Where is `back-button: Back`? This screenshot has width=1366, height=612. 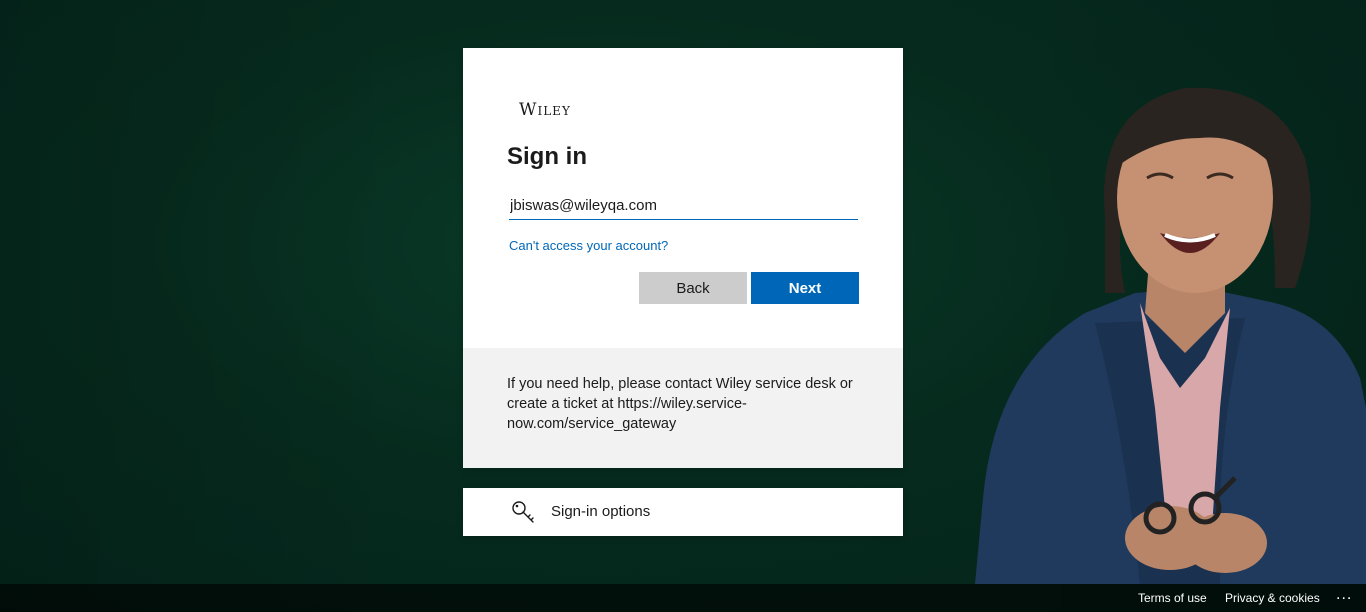
back-button: Back is located at coordinates (693, 288).